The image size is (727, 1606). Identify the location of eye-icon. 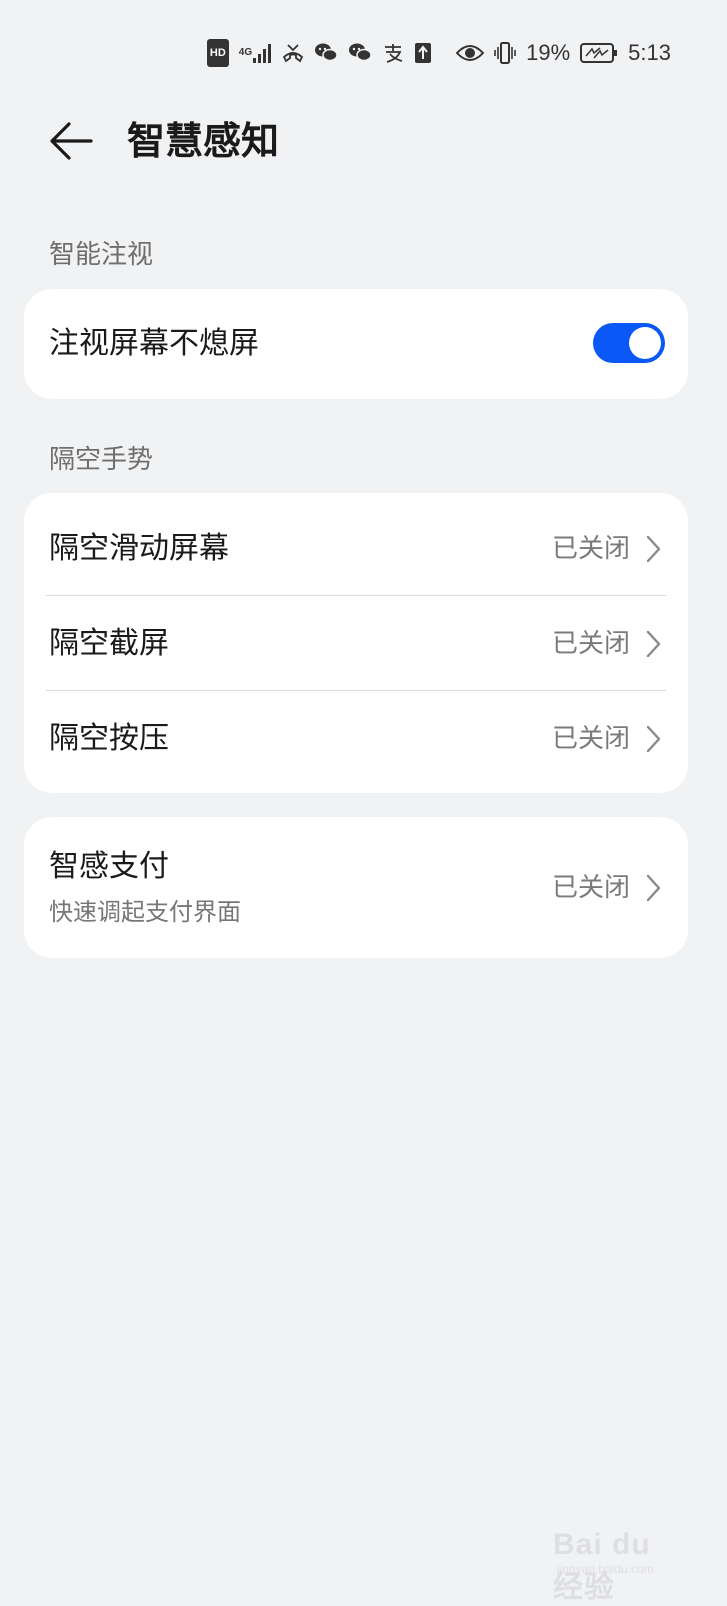
(470, 53).